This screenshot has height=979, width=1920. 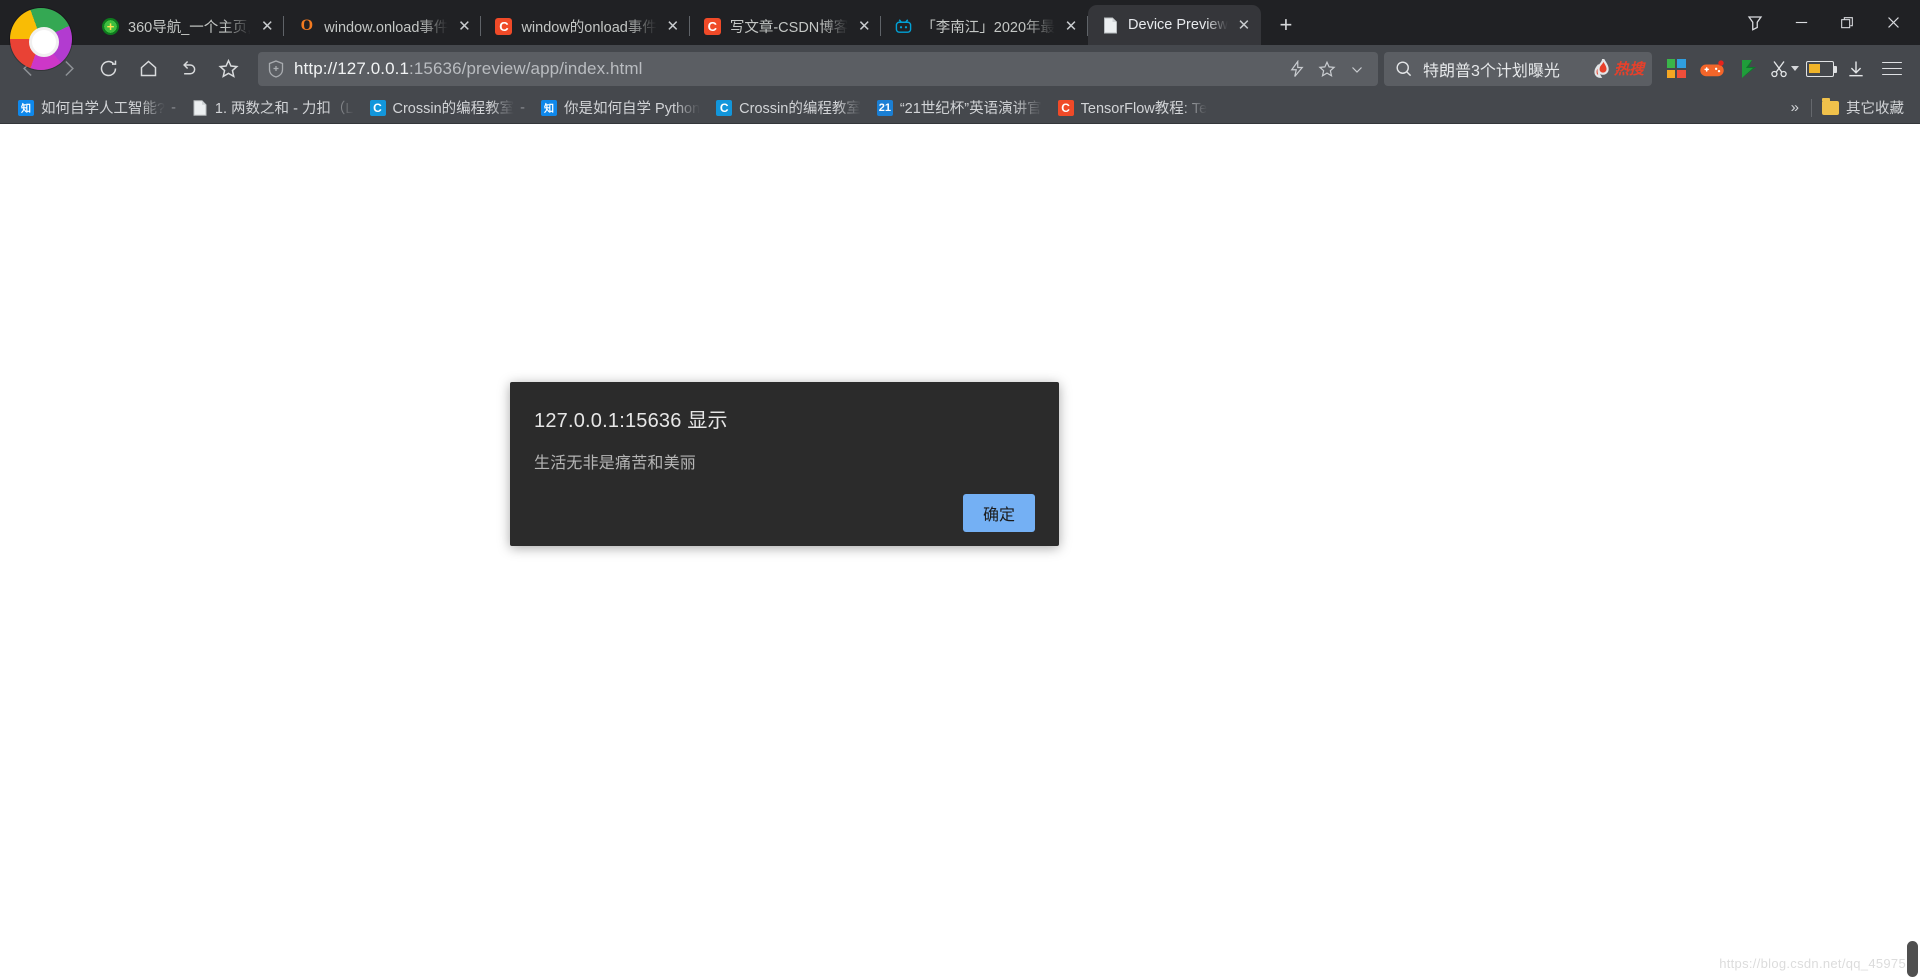 What do you see at coordinates (589, 27) in the screenshot?
I see `tab-title: window的onload事件` at bounding box center [589, 27].